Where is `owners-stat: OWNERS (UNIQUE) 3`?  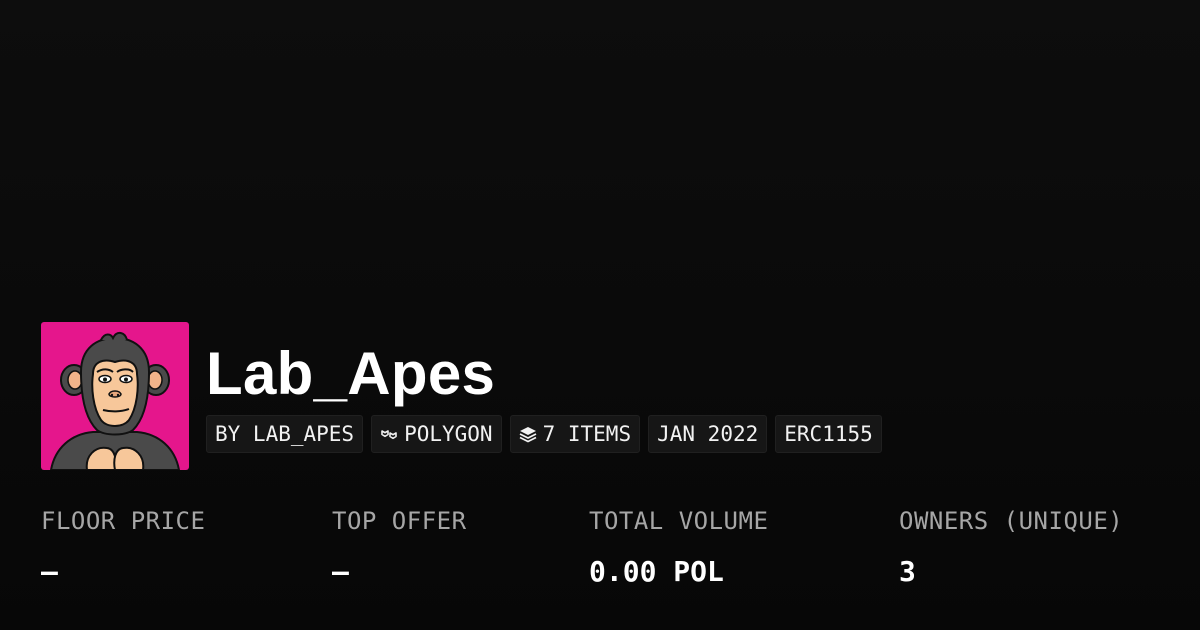
owners-stat: OWNERS (UNIQUE) 3 is located at coordinates (1011, 547).